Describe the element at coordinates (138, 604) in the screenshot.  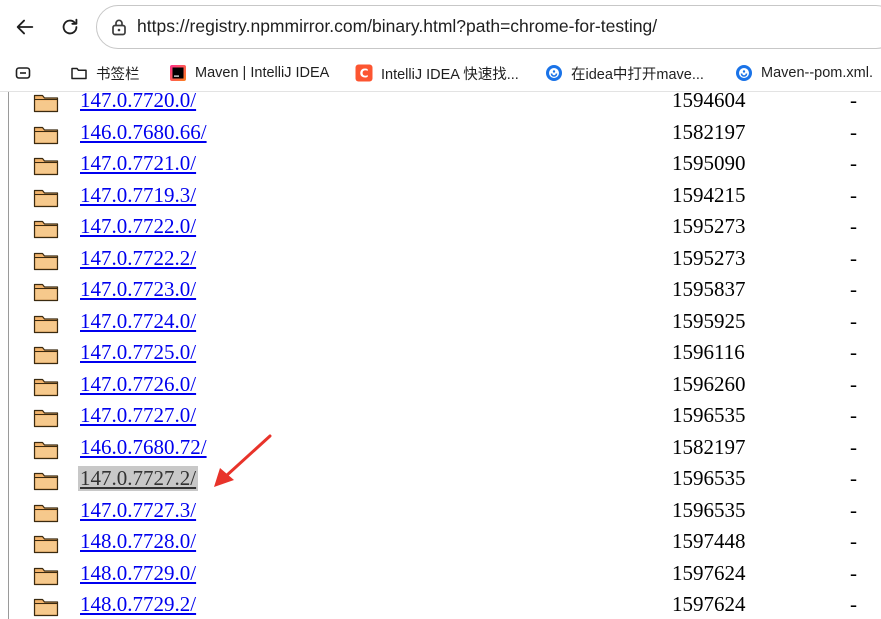
I see `directory-link: 148.0.7729.2/` at that location.